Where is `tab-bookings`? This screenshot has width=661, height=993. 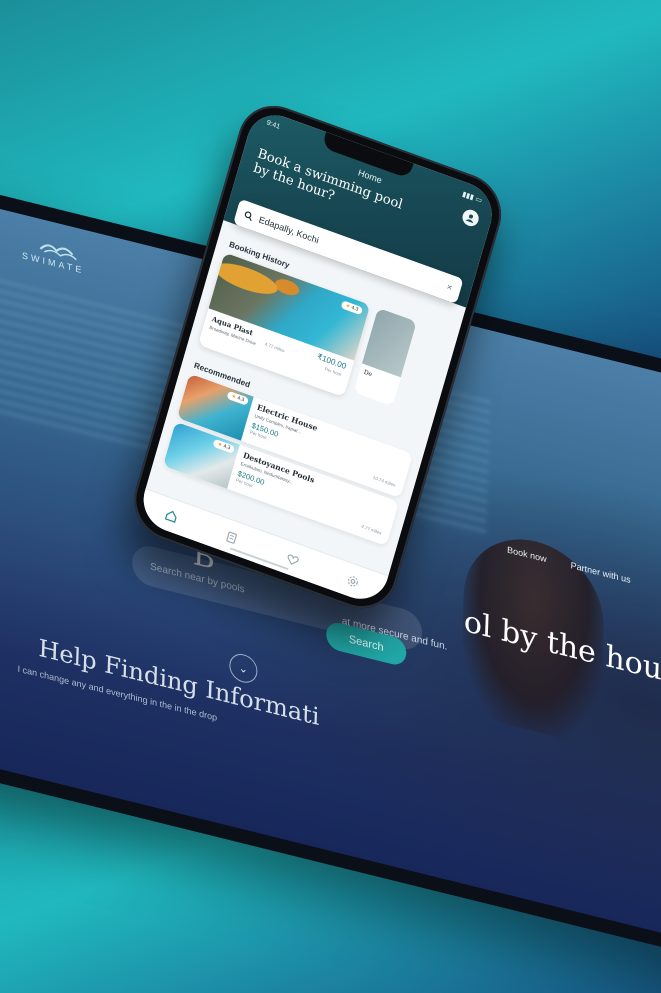 tab-bookings is located at coordinates (231, 537).